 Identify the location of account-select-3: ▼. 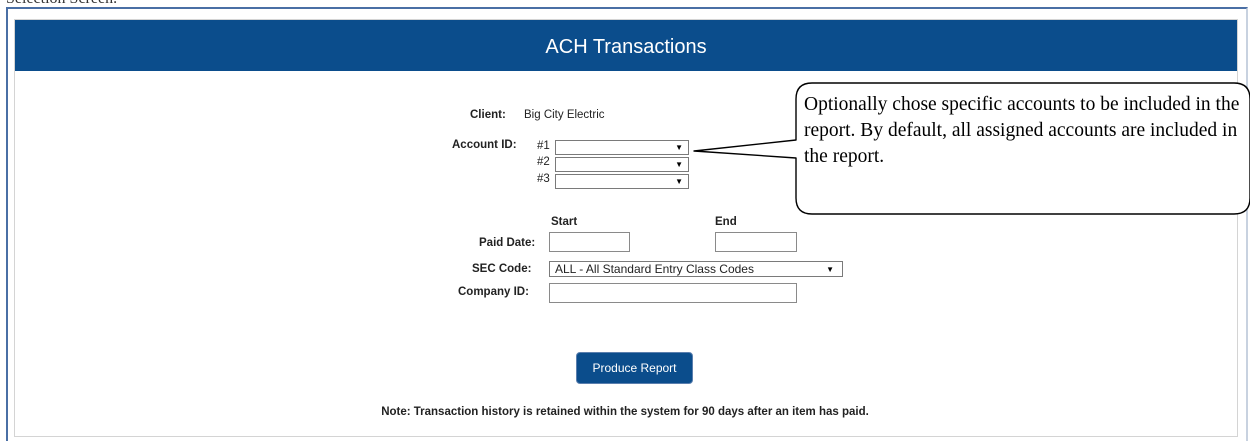
(622, 181).